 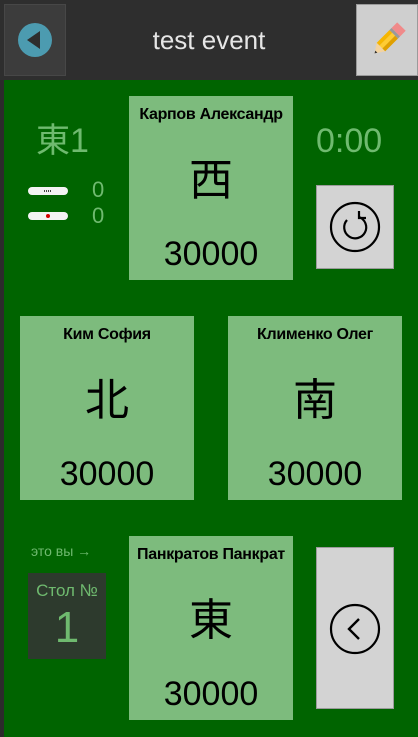 I want to click on table-number: 1, so click(x=67, y=627).